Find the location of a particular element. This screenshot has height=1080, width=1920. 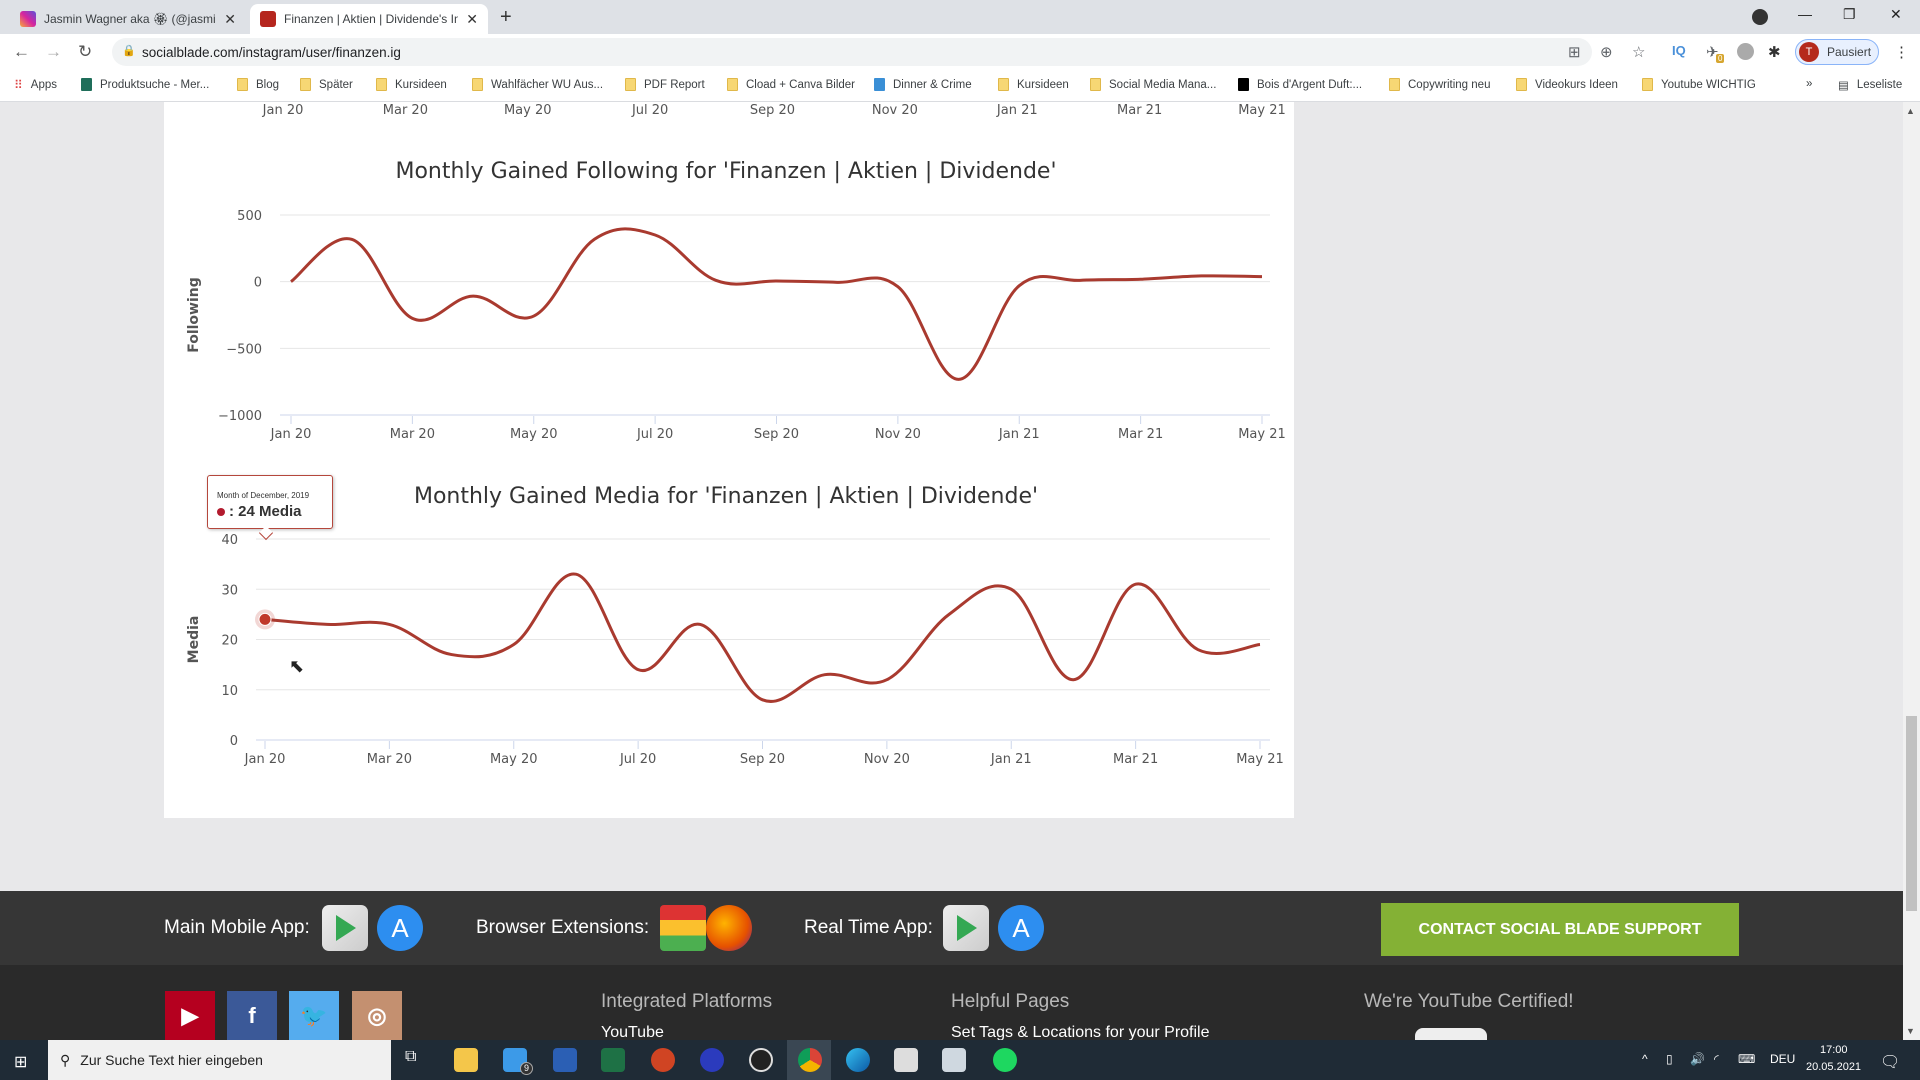

x-tick-label: Mar 21 is located at coordinates (1135, 759).